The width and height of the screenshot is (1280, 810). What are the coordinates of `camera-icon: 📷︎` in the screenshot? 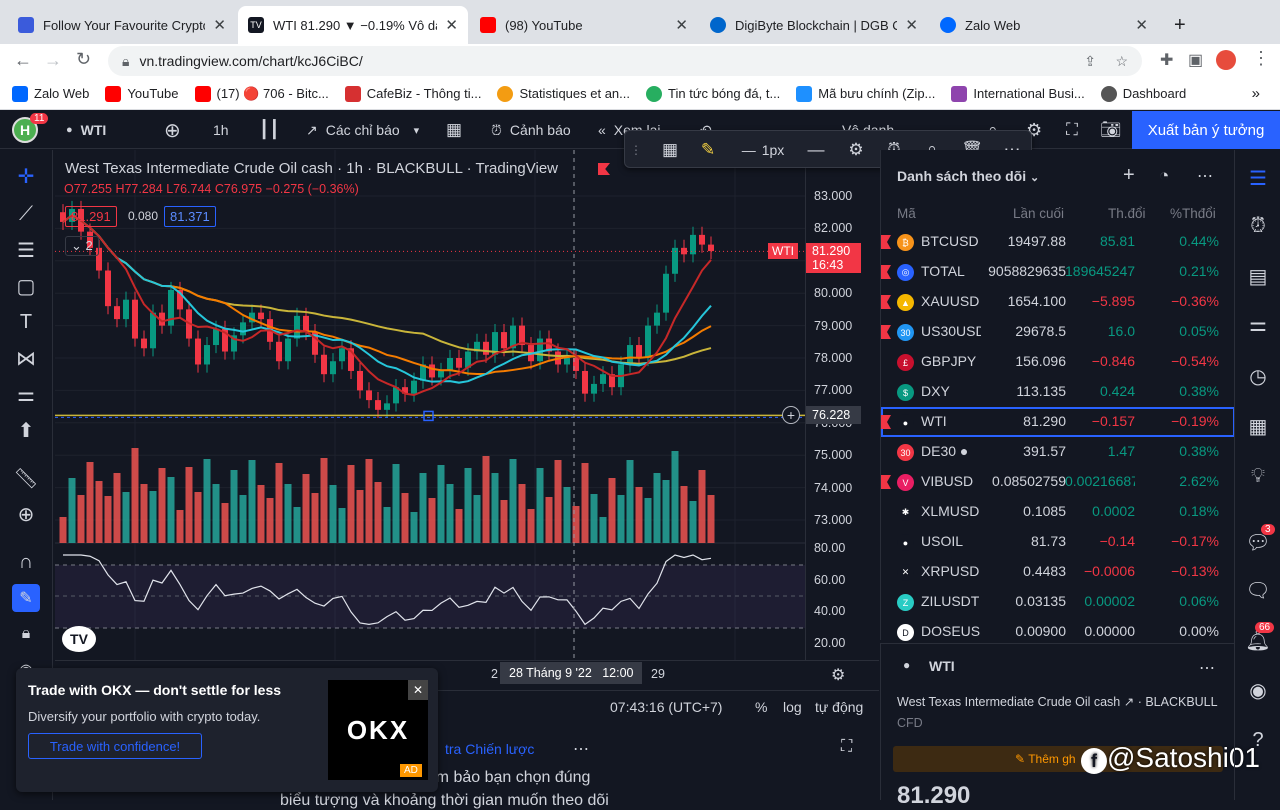 It's located at (1111, 130).